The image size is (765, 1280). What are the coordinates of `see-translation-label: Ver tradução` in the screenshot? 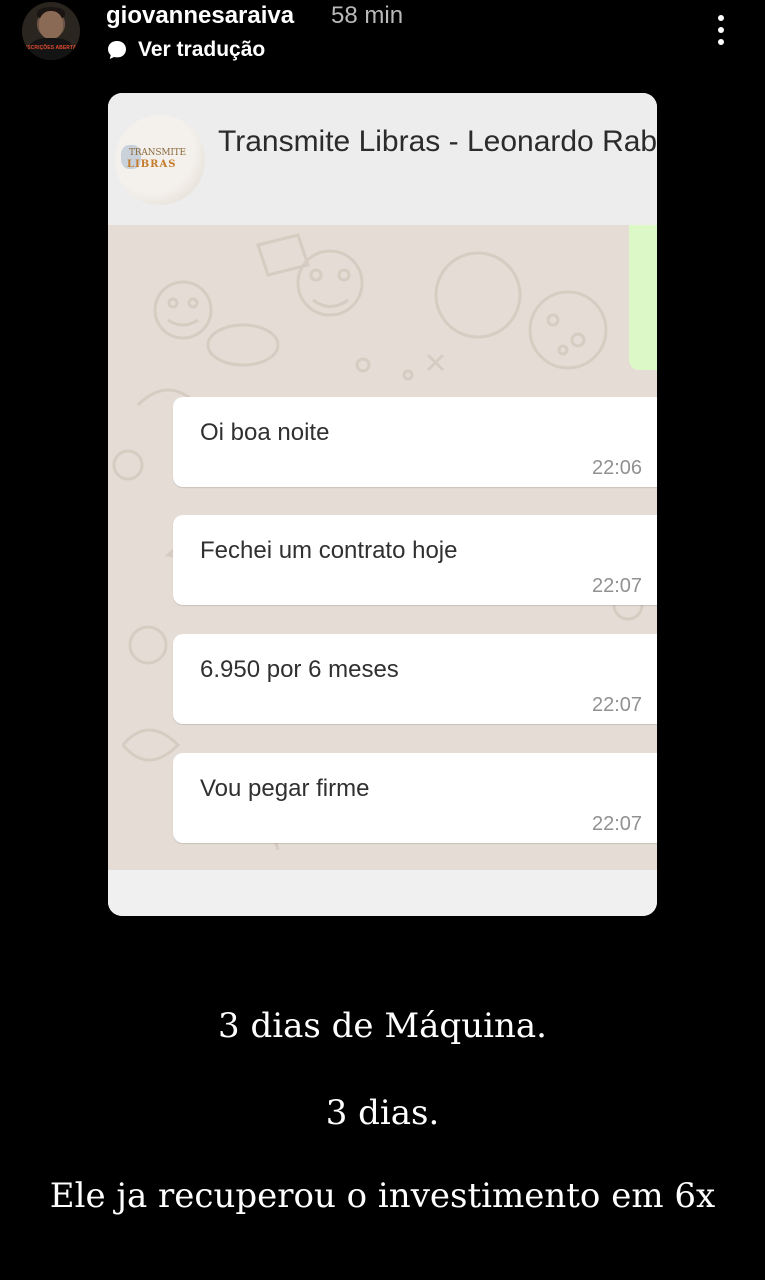 It's located at (202, 49).